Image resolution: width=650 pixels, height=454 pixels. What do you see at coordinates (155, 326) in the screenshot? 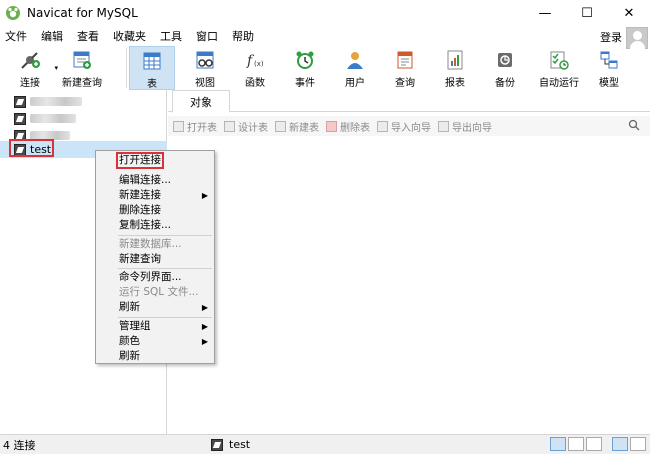
I see `menu-manage-group: 管理组 ▶` at bounding box center [155, 326].